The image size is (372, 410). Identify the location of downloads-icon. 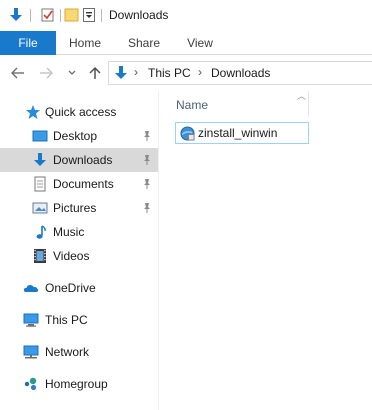
(40, 159).